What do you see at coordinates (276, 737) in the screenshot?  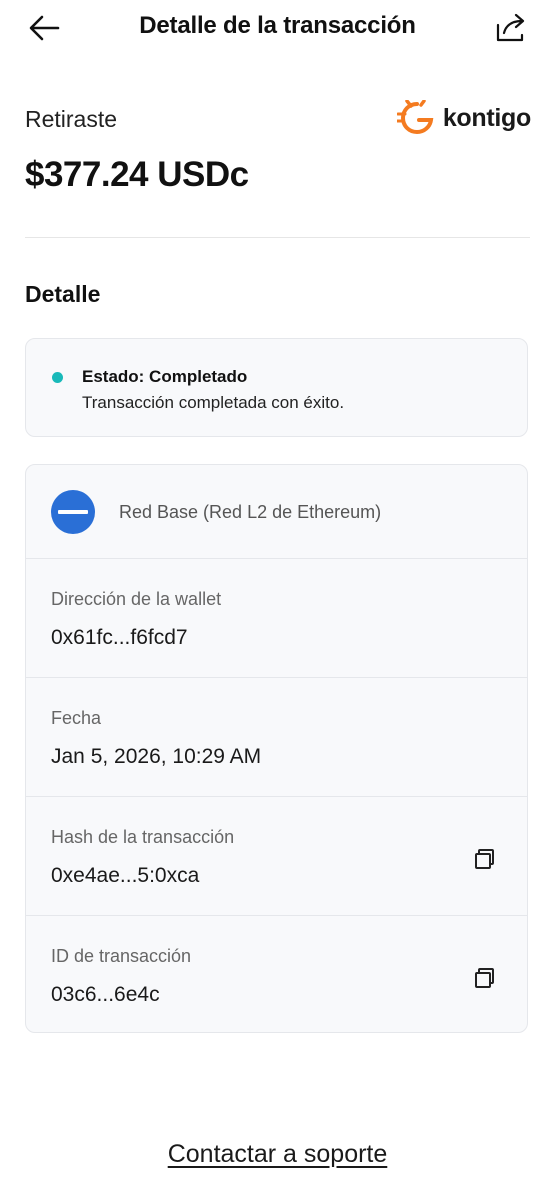 I see `date-row: Fecha Jan 5, 2026, 10:29 AM` at bounding box center [276, 737].